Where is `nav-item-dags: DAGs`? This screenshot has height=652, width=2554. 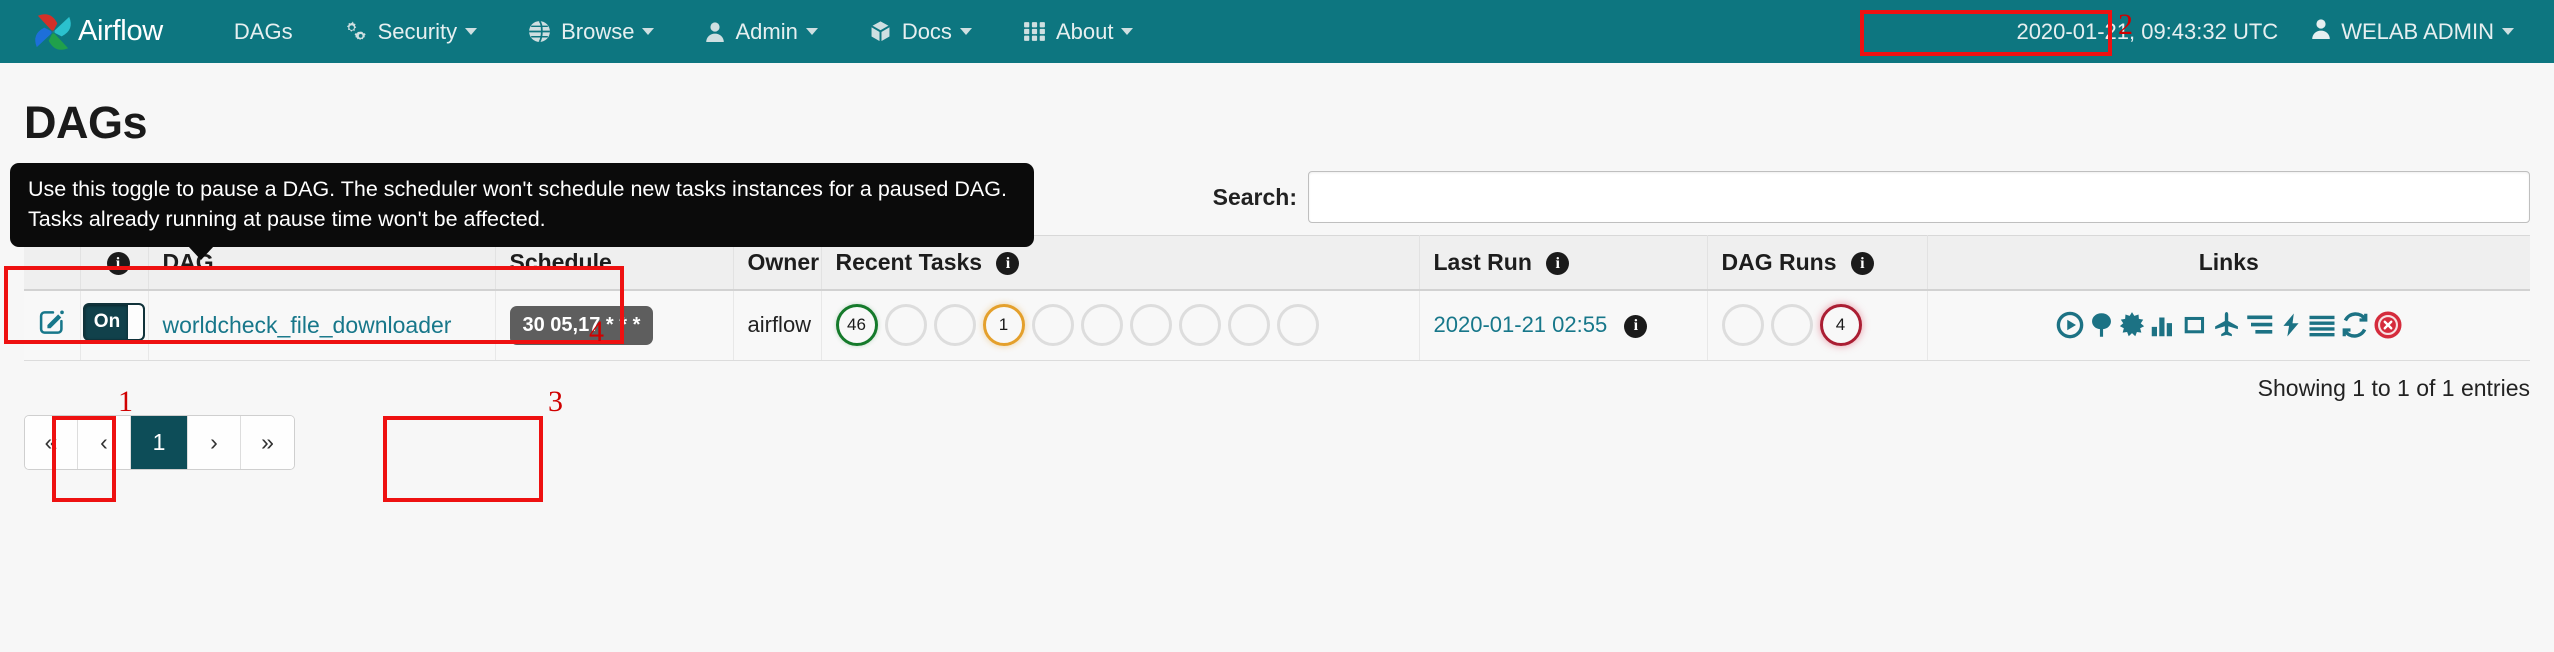
nav-item-dags: DAGs is located at coordinates (263, 31).